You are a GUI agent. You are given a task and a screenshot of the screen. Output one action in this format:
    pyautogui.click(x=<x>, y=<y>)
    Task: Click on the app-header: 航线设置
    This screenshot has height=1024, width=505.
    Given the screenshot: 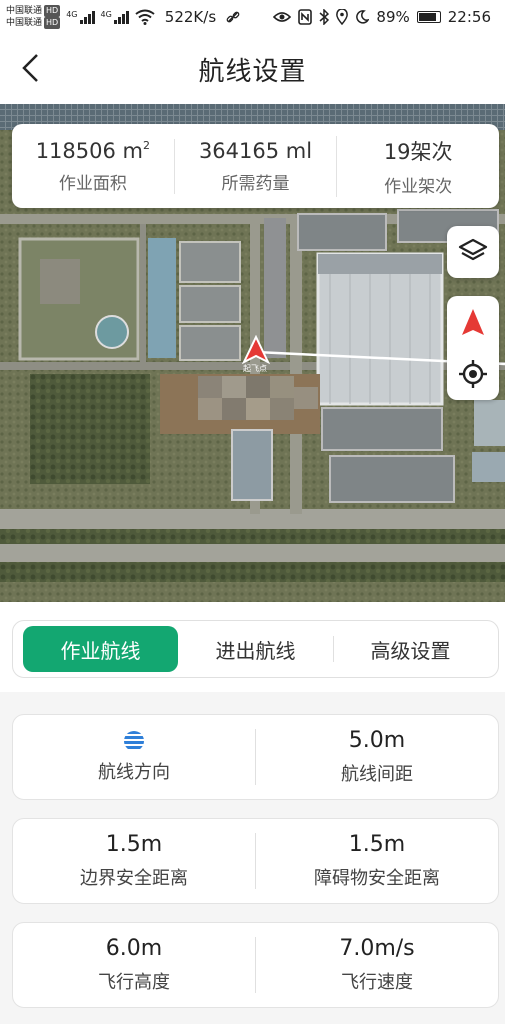 What is the action you would take?
    pyautogui.click(x=252, y=69)
    